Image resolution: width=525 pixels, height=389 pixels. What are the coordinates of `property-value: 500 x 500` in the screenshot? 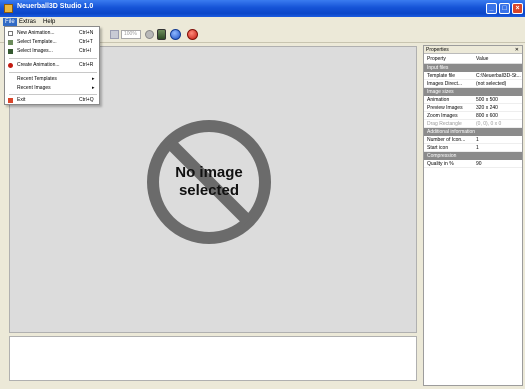 It's located at (499, 99).